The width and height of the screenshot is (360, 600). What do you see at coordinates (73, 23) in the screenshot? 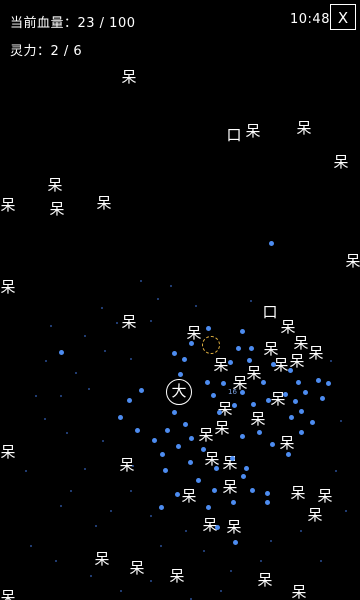
I see `hp-label: 当前血量：23 / 100` at bounding box center [73, 23].